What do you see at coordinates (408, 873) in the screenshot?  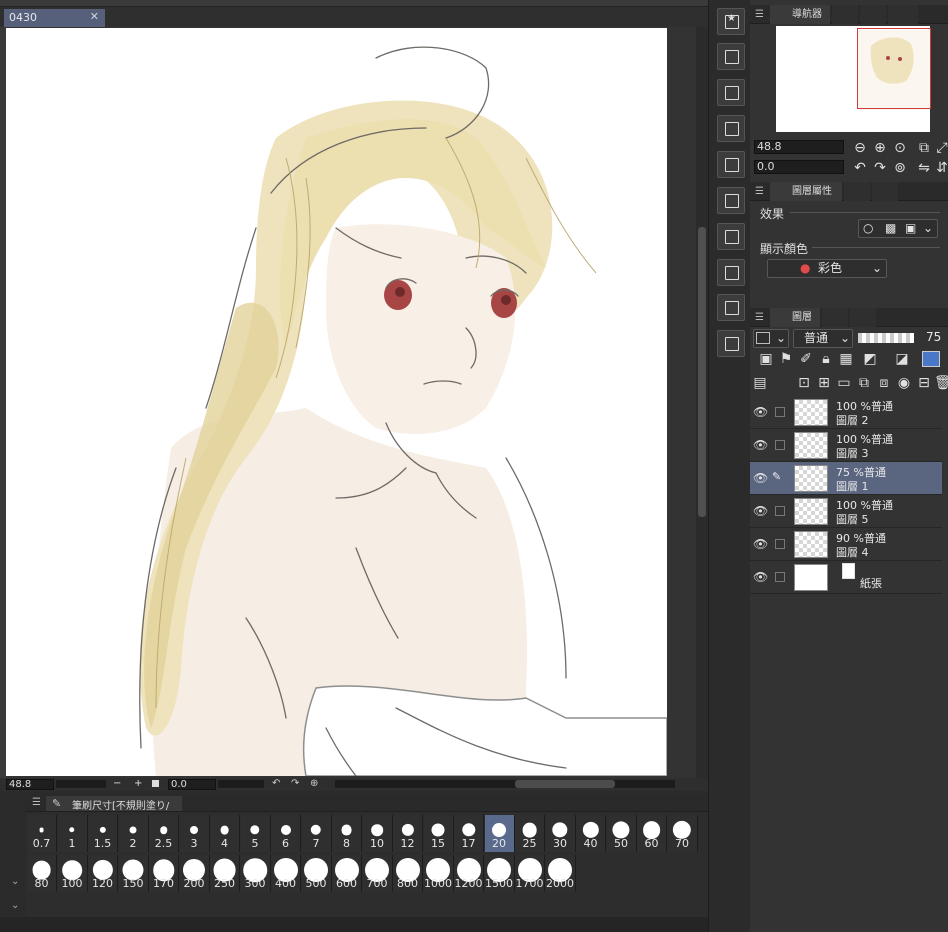 I see `brush-size-option: 800` at bounding box center [408, 873].